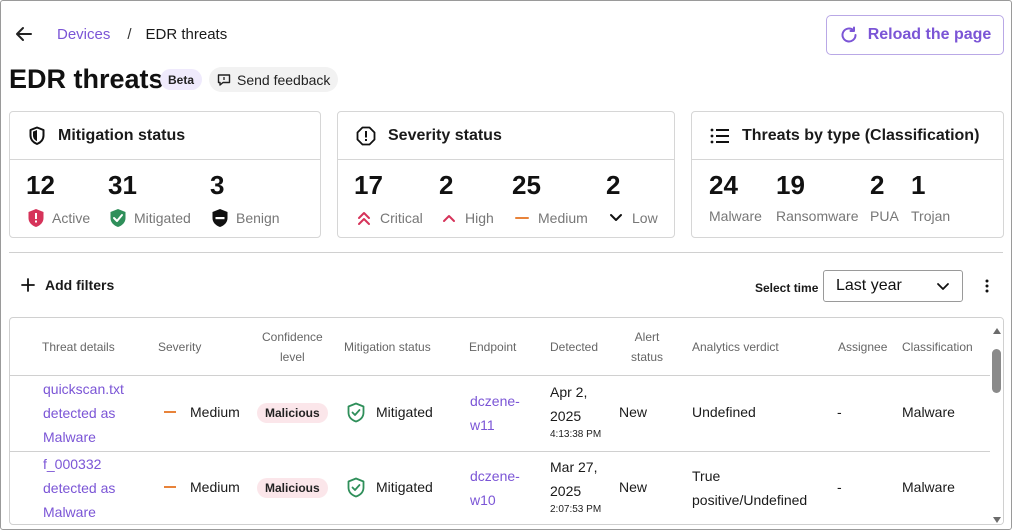 This screenshot has height=530, width=1012. I want to click on chevron-up-icon, so click(449, 218).